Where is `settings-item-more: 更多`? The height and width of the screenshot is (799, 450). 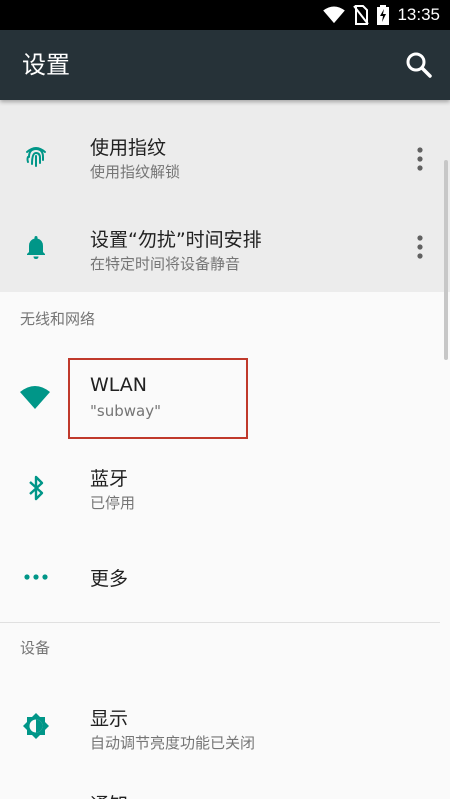 settings-item-more: 更多 is located at coordinates (220, 577).